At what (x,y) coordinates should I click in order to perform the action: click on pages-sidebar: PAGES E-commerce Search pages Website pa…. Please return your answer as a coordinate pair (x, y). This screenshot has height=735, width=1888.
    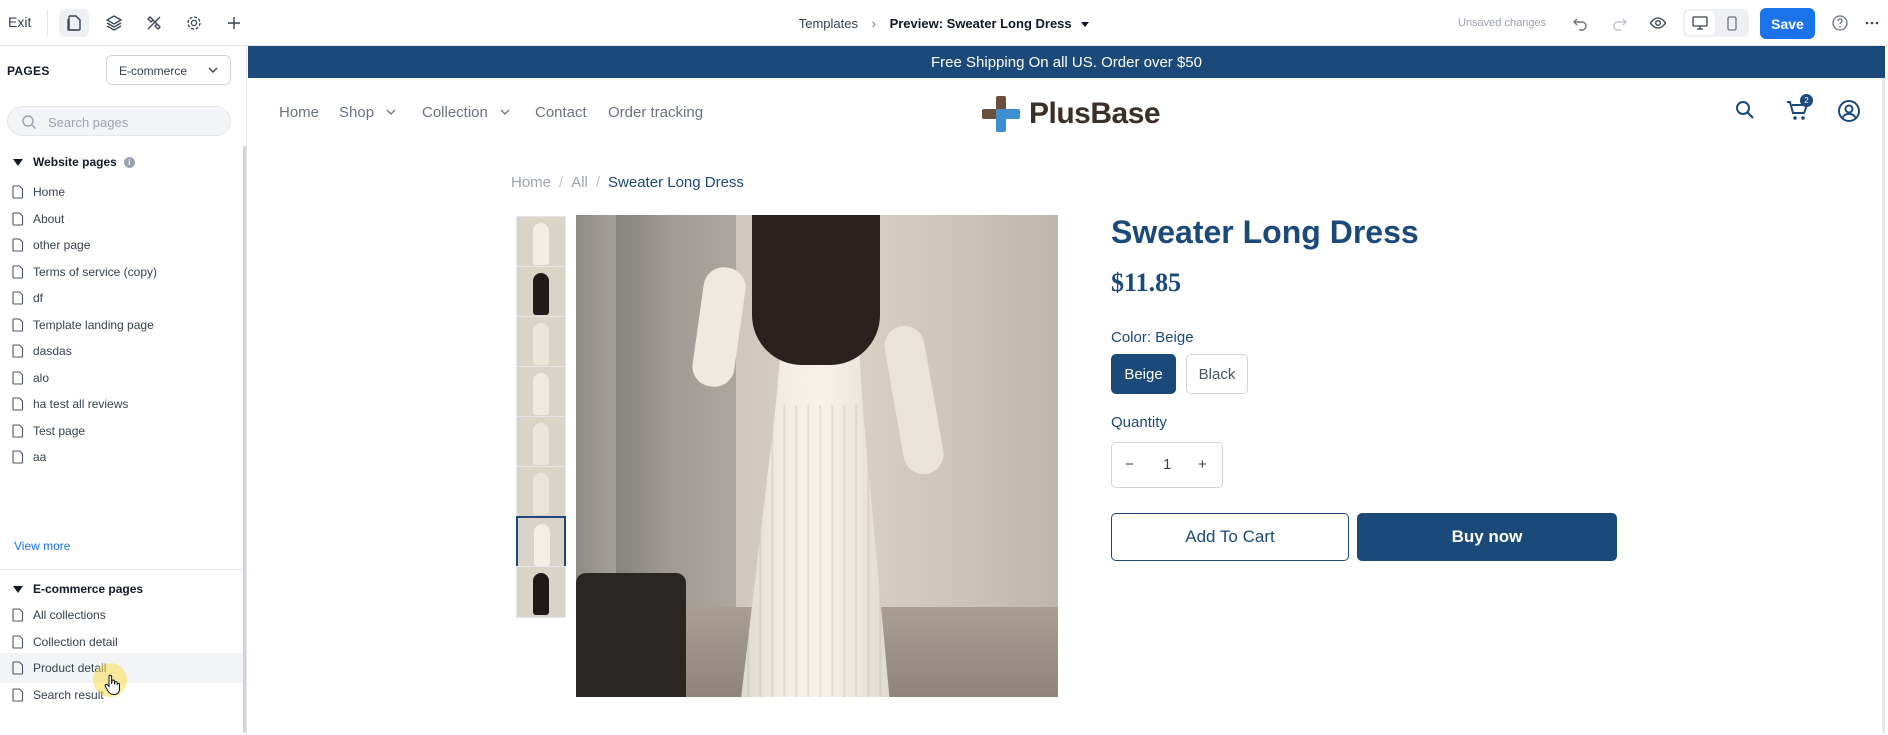
    Looking at the image, I should click on (123, 390).